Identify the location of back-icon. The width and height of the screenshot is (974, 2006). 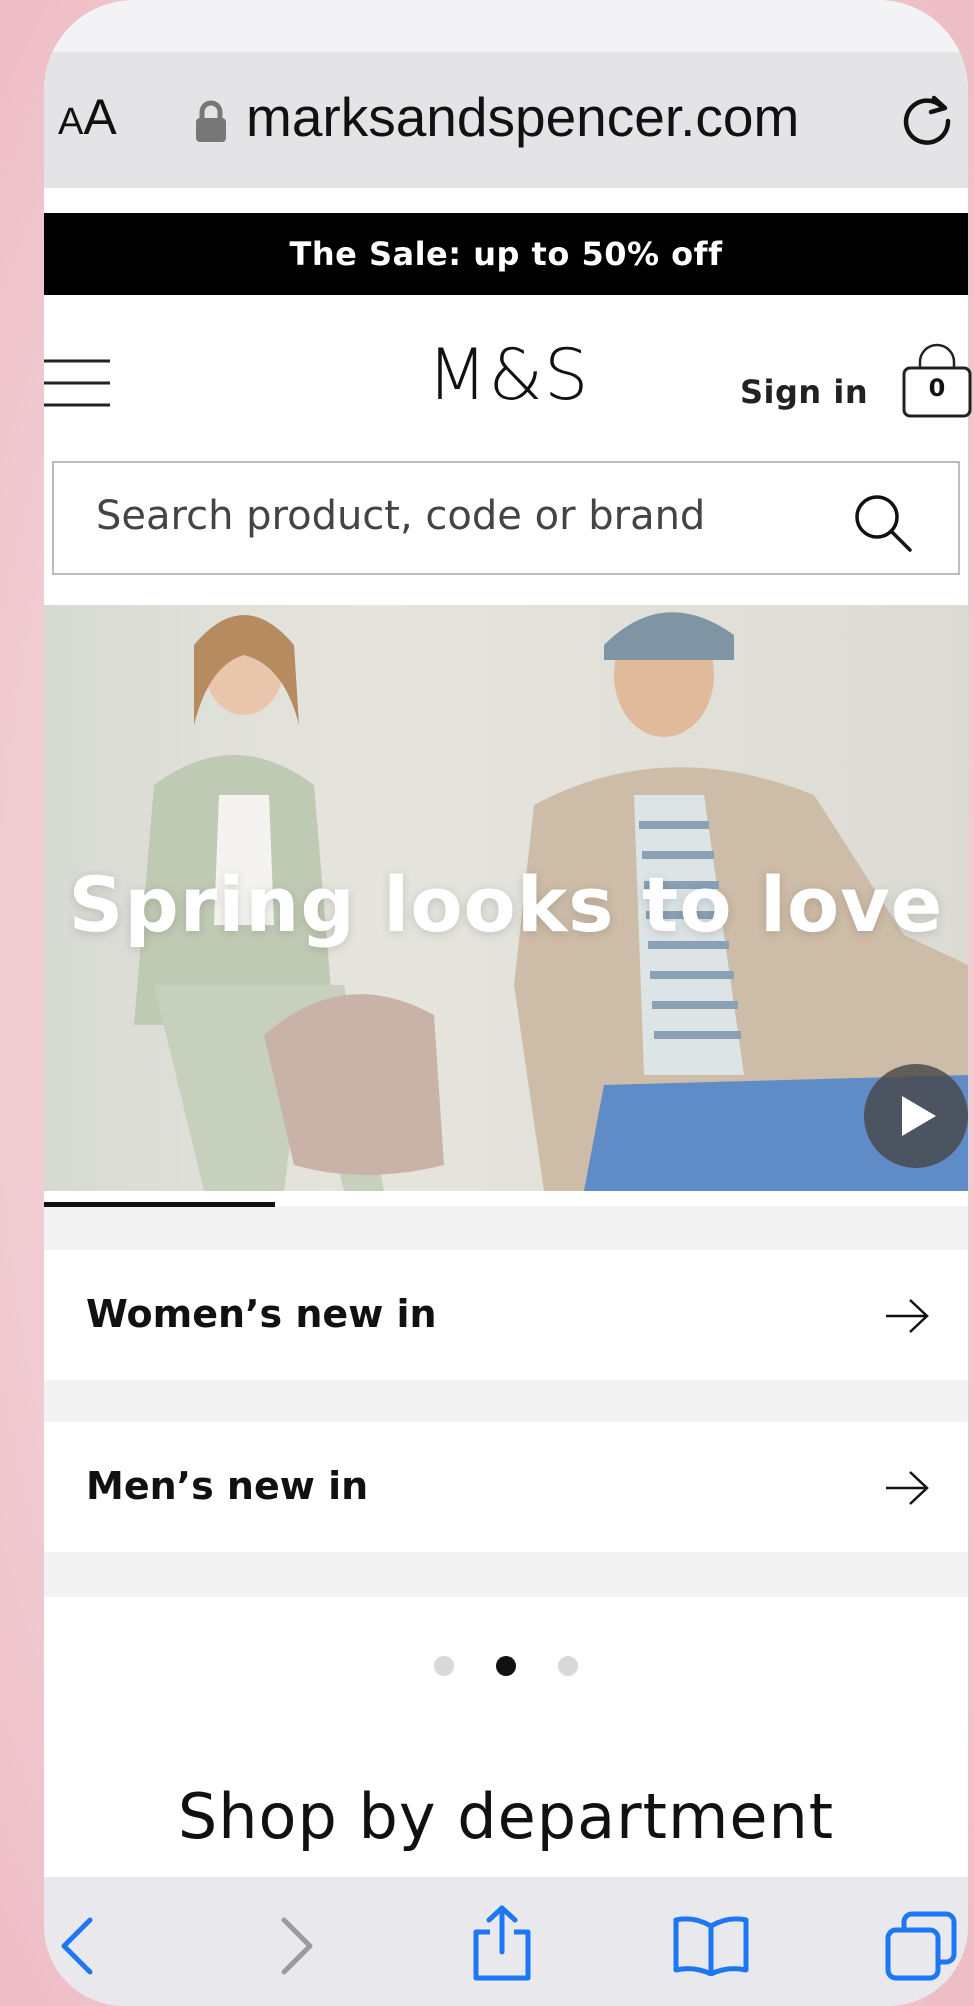
(78, 1946).